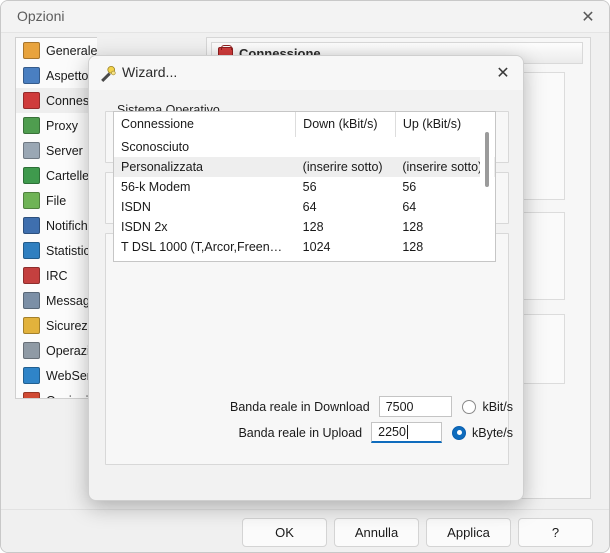 The width and height of the screenshot is (610, 553). What do you see at coordinates (31, 300) in the screenshot?
I see `messages-icon` at bounding box center [31, 300].